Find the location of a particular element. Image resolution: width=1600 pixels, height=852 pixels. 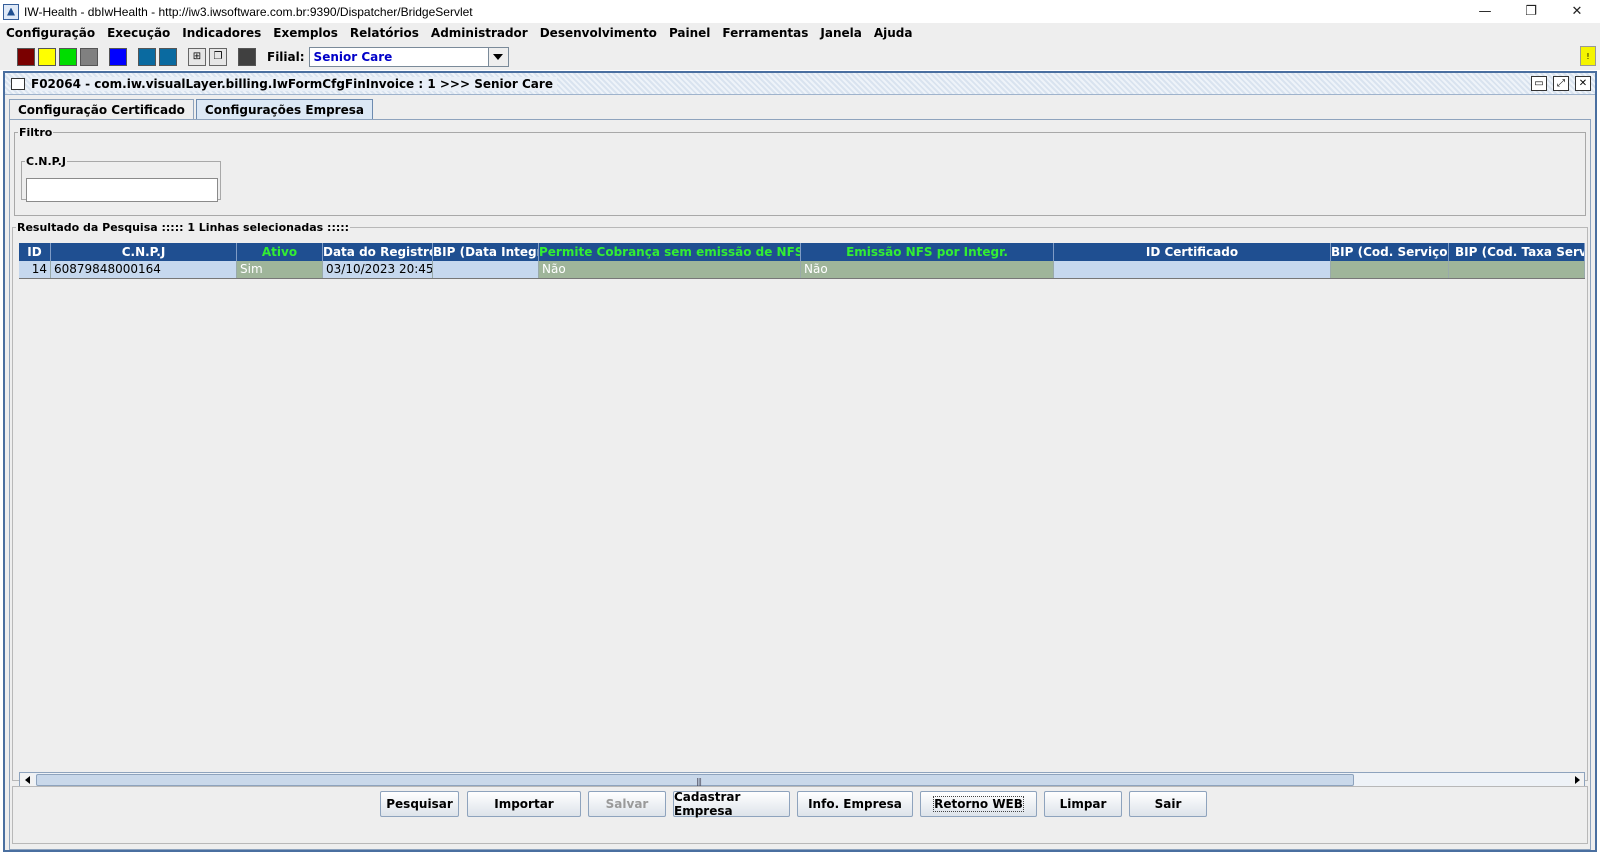

frame-maximize-icon: ⤢ is located at coordinates (1561, 83).